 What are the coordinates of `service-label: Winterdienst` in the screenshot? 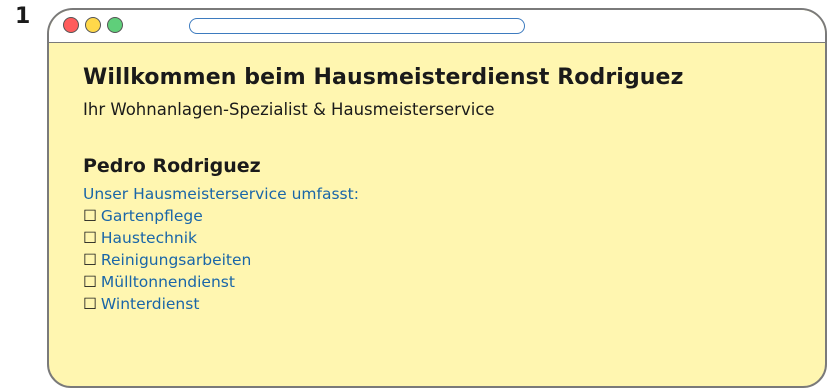 It's located at (150, 304).